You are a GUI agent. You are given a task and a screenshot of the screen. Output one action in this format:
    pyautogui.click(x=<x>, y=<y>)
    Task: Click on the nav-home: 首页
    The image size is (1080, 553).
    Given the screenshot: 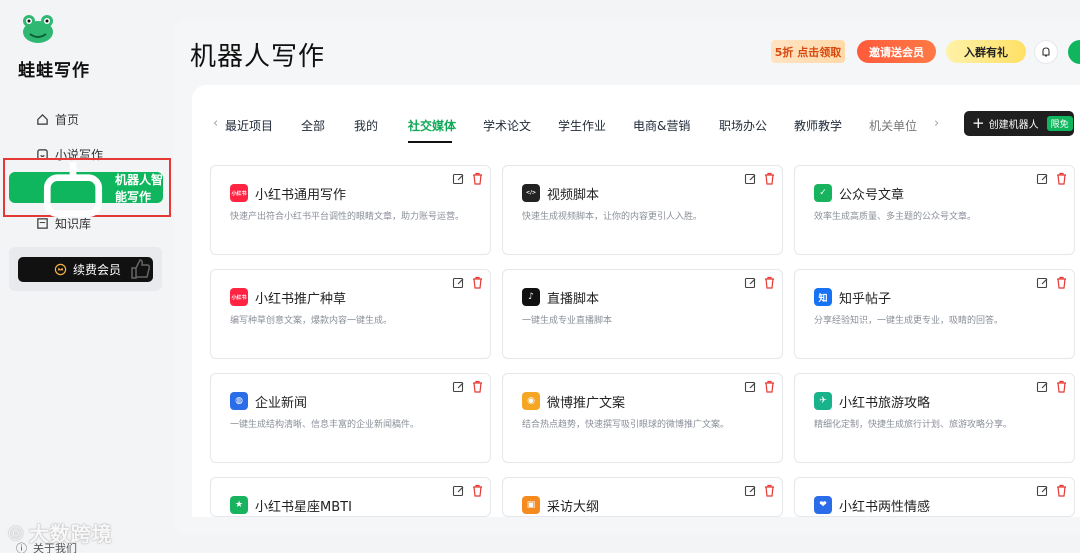 What is the action you would take?
    pyautogui.click(x=57, y=119)
    